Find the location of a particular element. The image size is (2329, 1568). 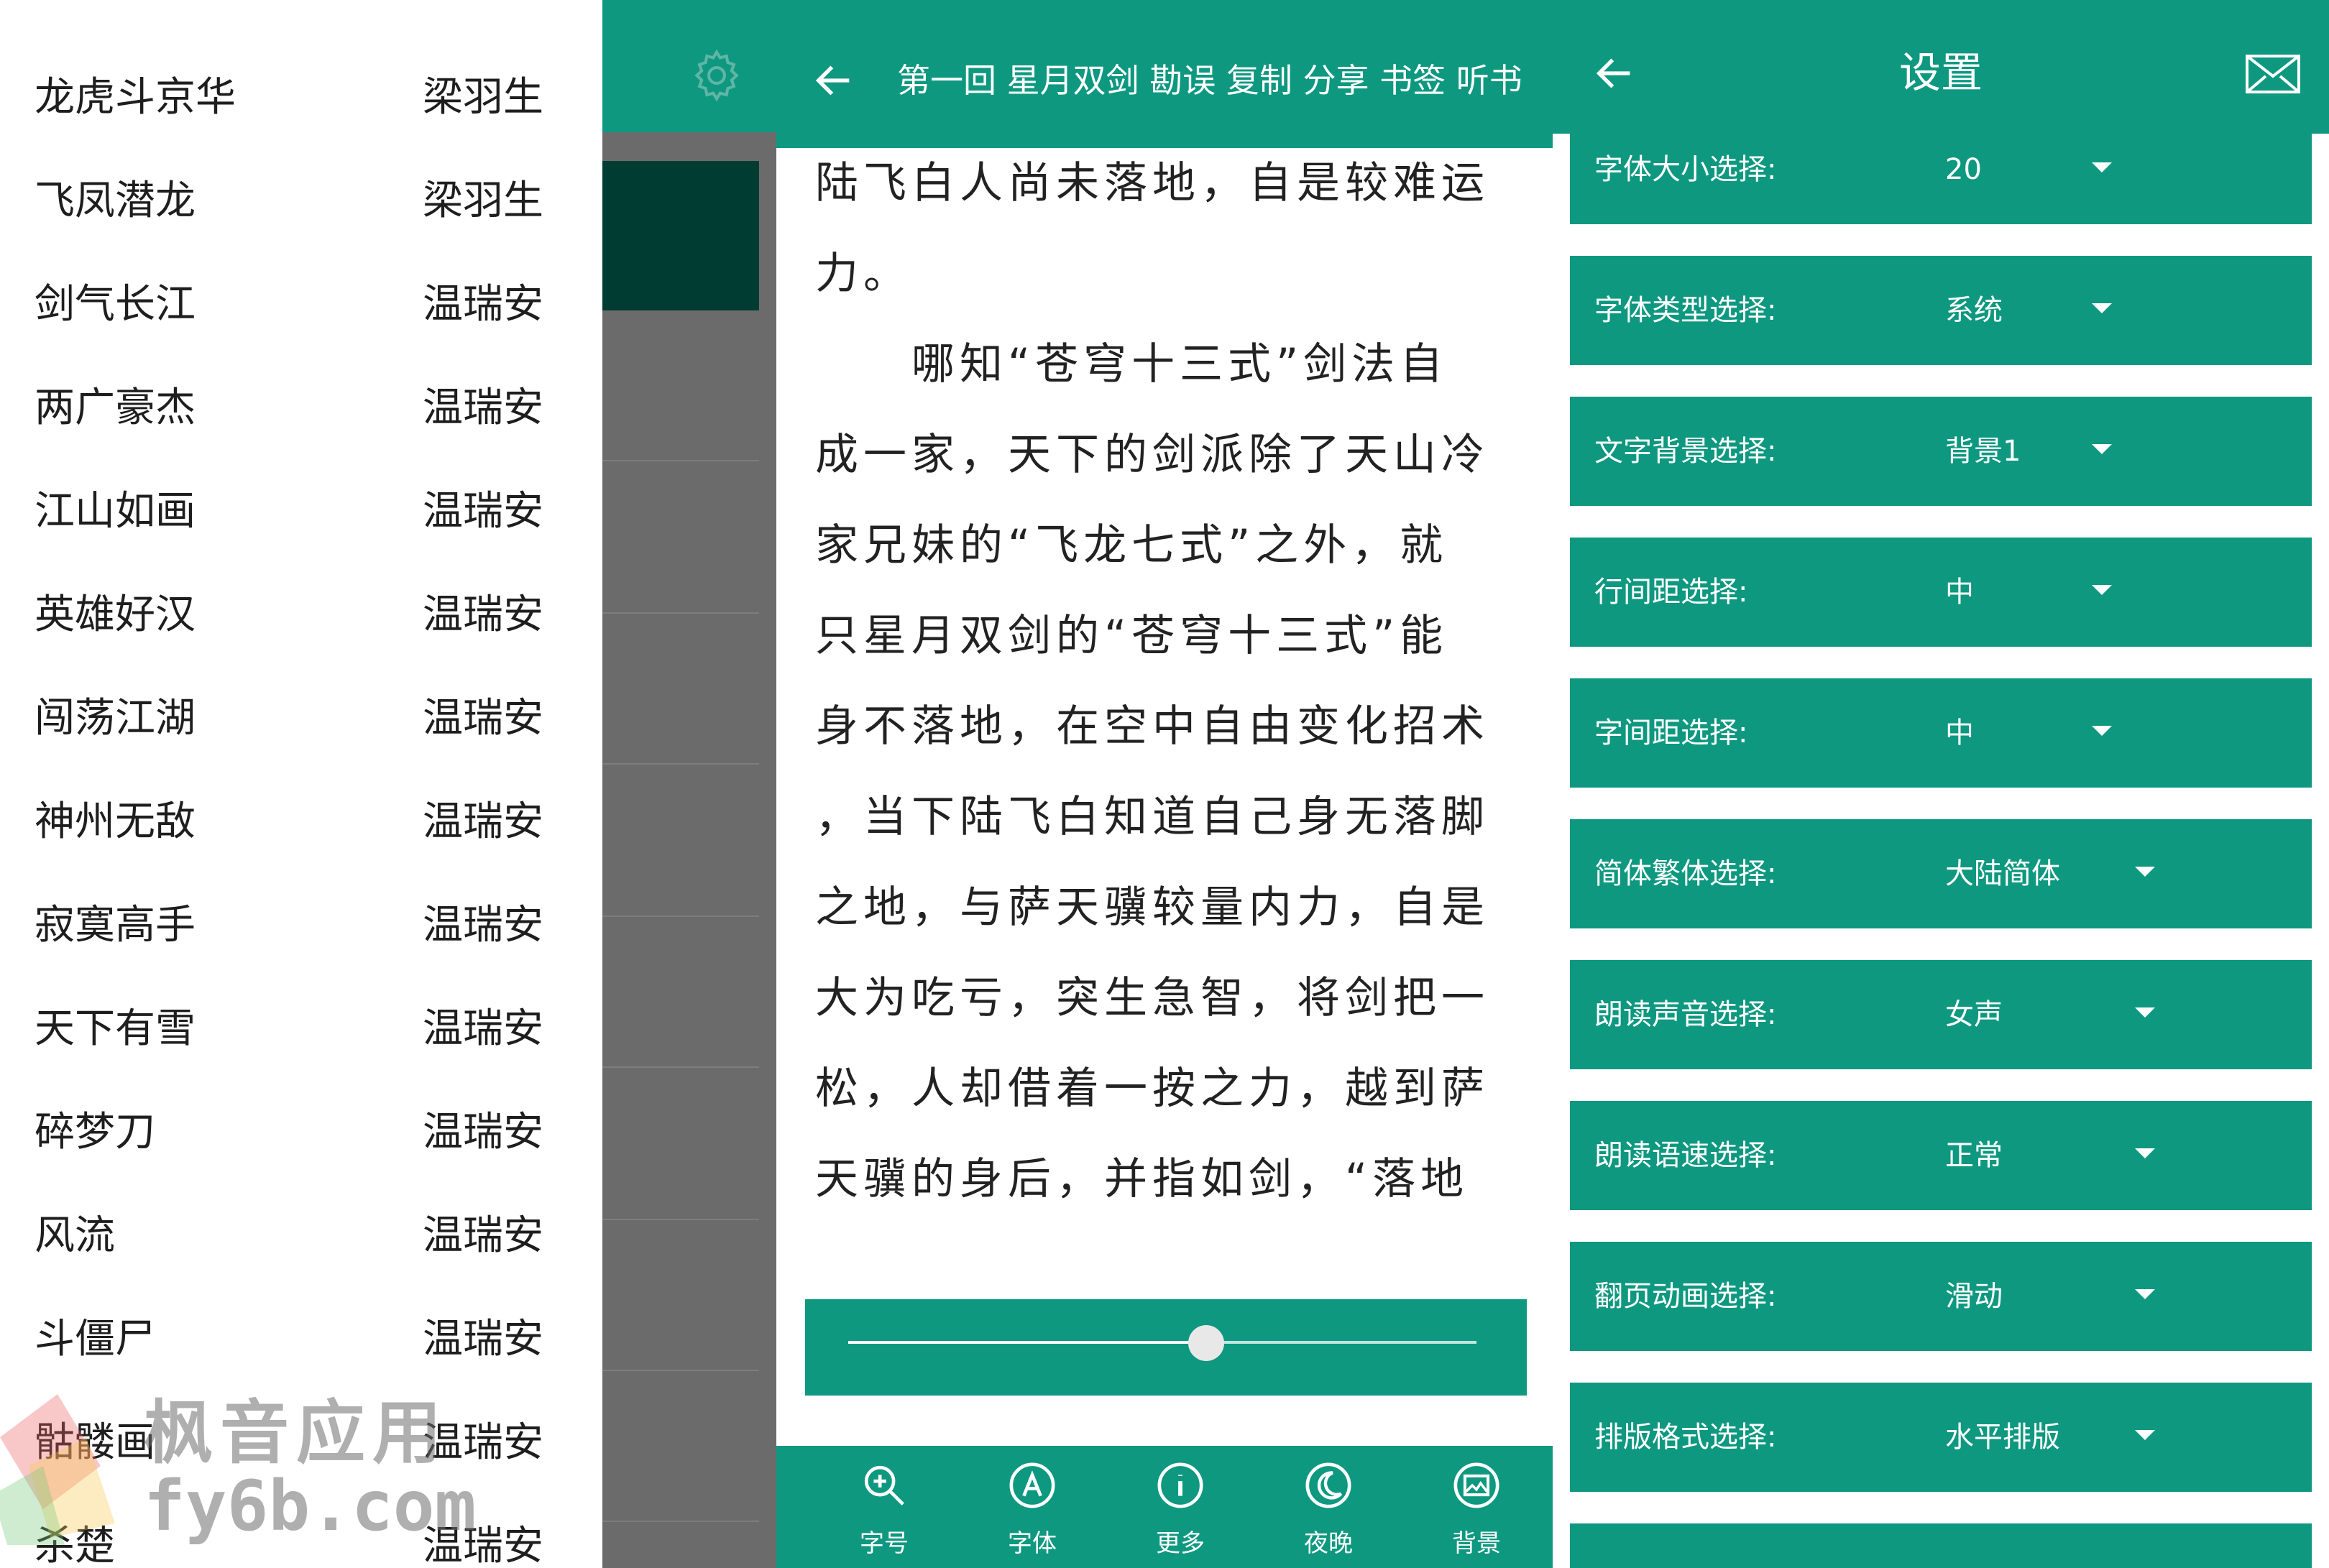

font-icon is located at coordinates (1032, 1485).